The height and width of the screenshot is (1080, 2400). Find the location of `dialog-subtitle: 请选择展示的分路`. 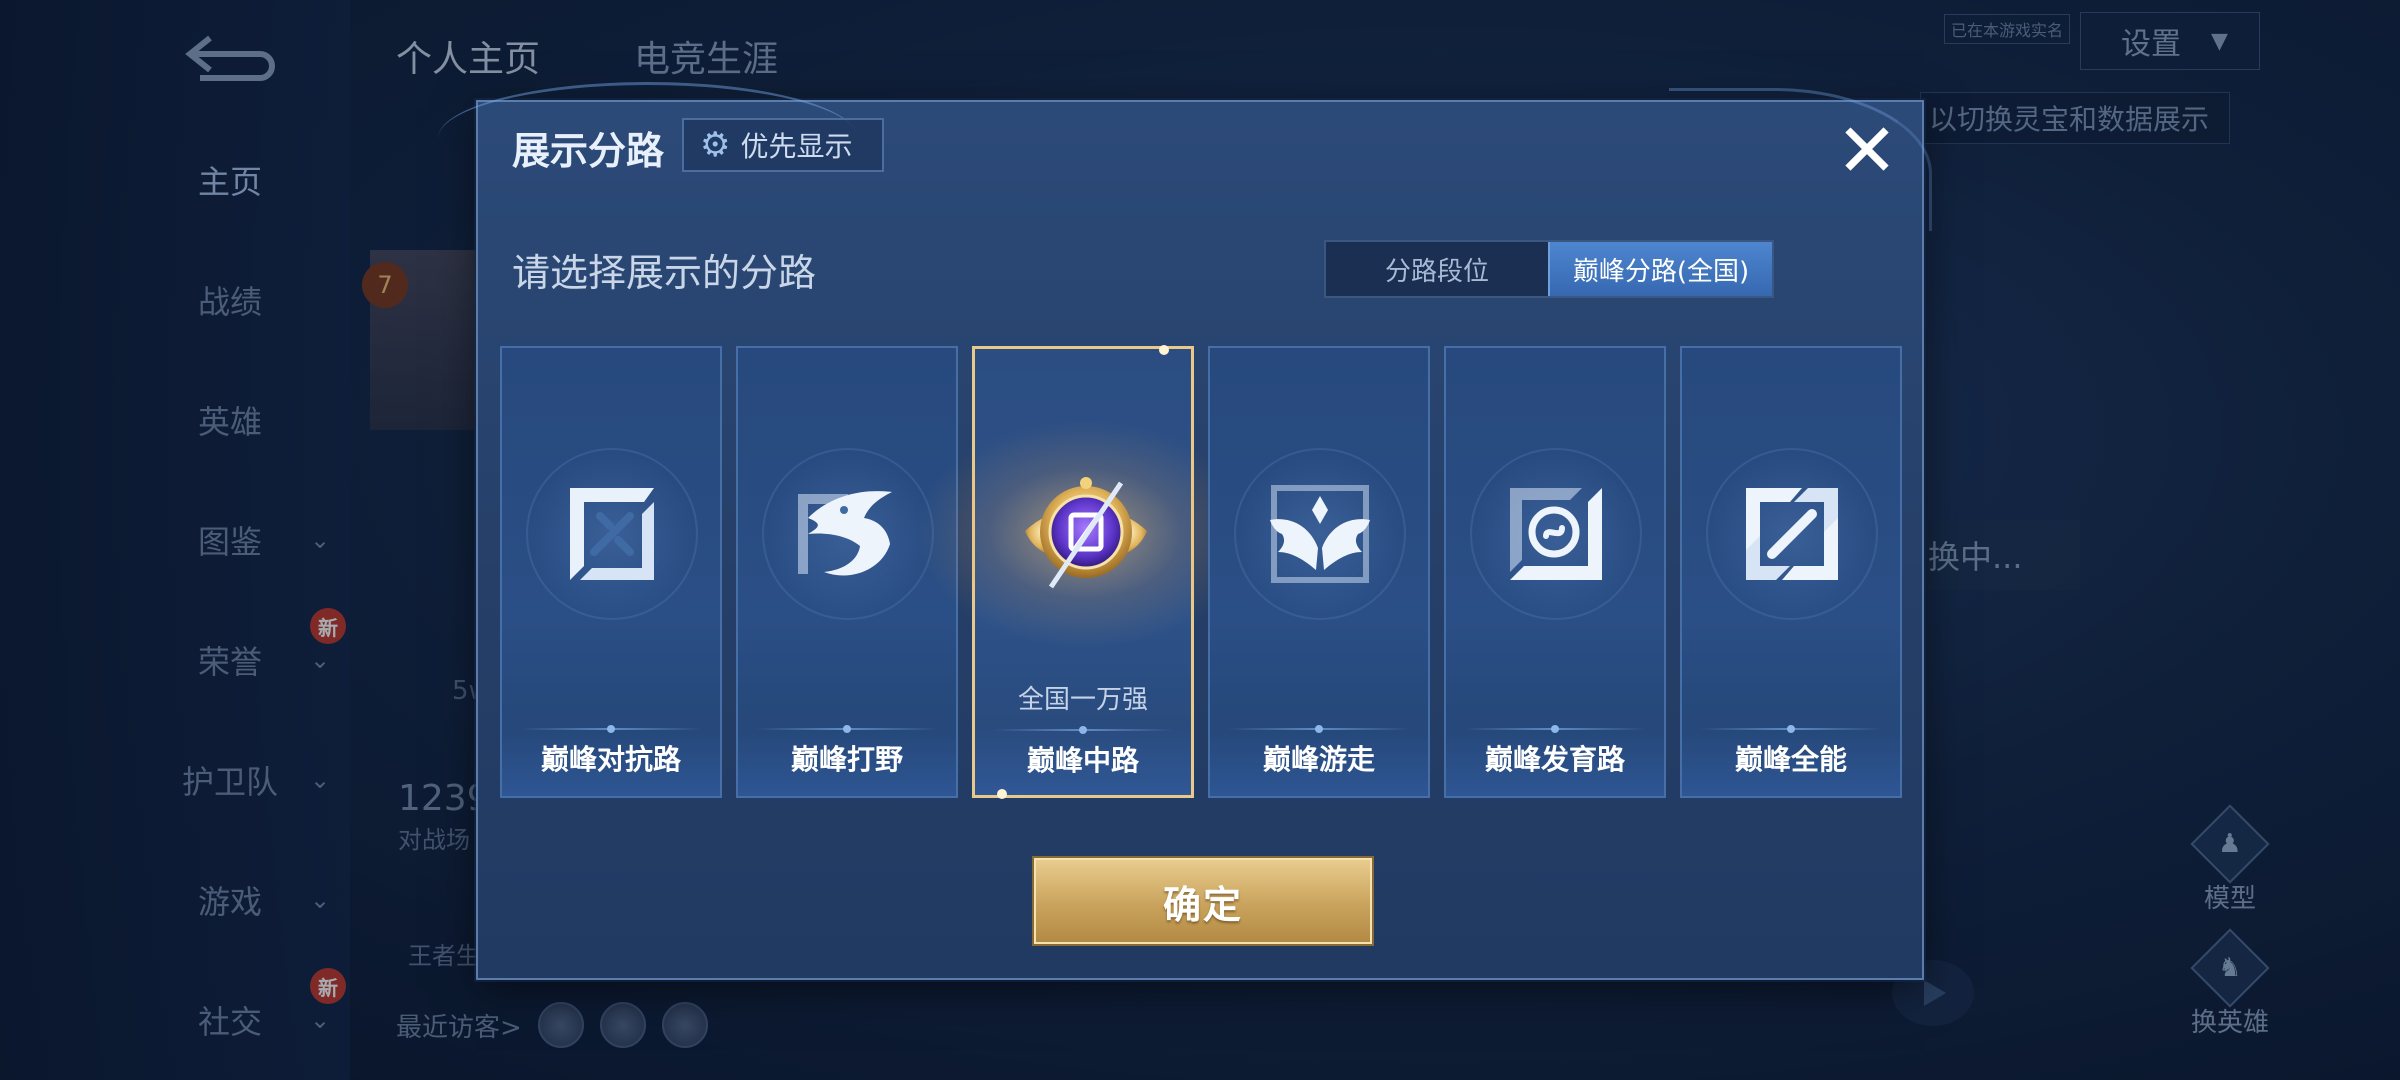

dialog-subtitle: 请选择展示的分路 is located at coordinates (664, 273).